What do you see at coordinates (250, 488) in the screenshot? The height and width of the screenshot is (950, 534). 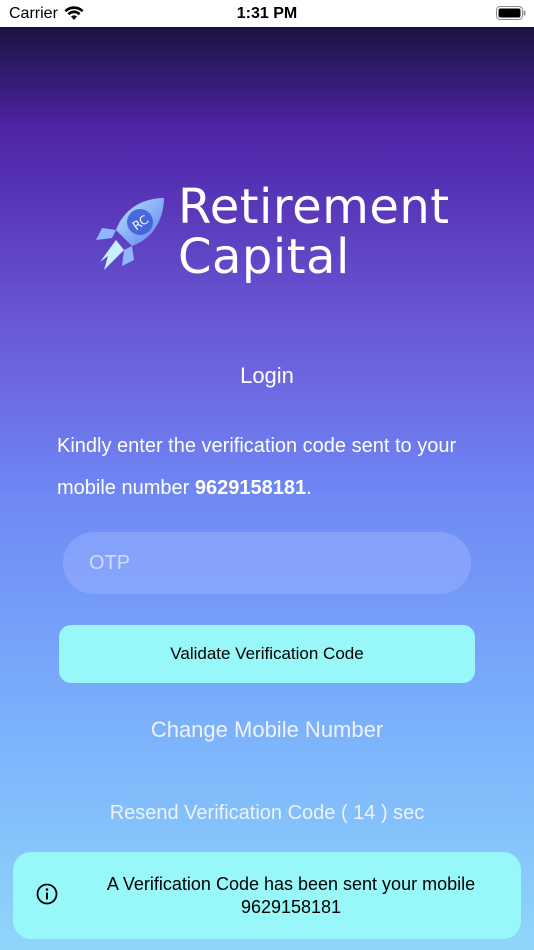 I see `mobile-number: 9629158181` at bounding box center [250, 488].